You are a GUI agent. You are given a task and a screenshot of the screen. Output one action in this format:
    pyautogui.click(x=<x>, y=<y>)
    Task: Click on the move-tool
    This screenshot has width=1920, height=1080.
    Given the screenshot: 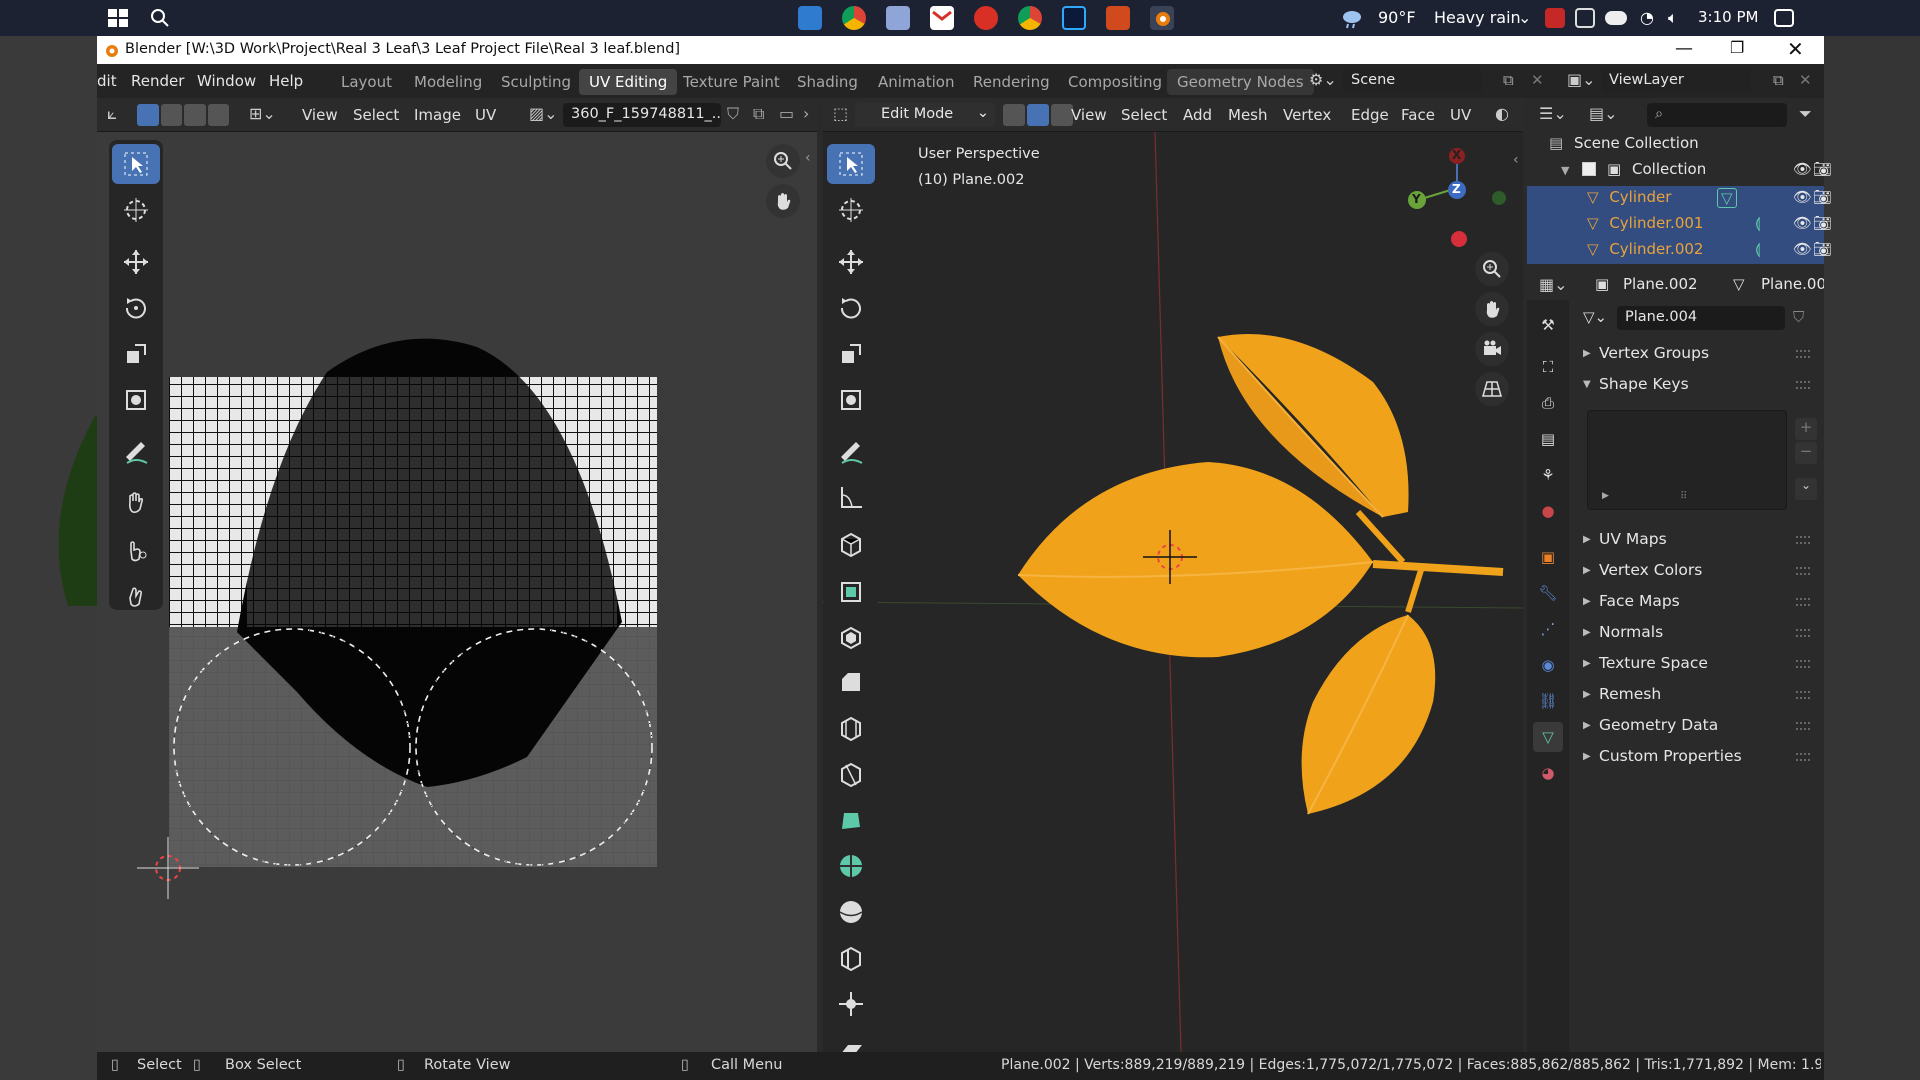 What is the action you would take?
    pyautogui.click(x=851, y=262)
    